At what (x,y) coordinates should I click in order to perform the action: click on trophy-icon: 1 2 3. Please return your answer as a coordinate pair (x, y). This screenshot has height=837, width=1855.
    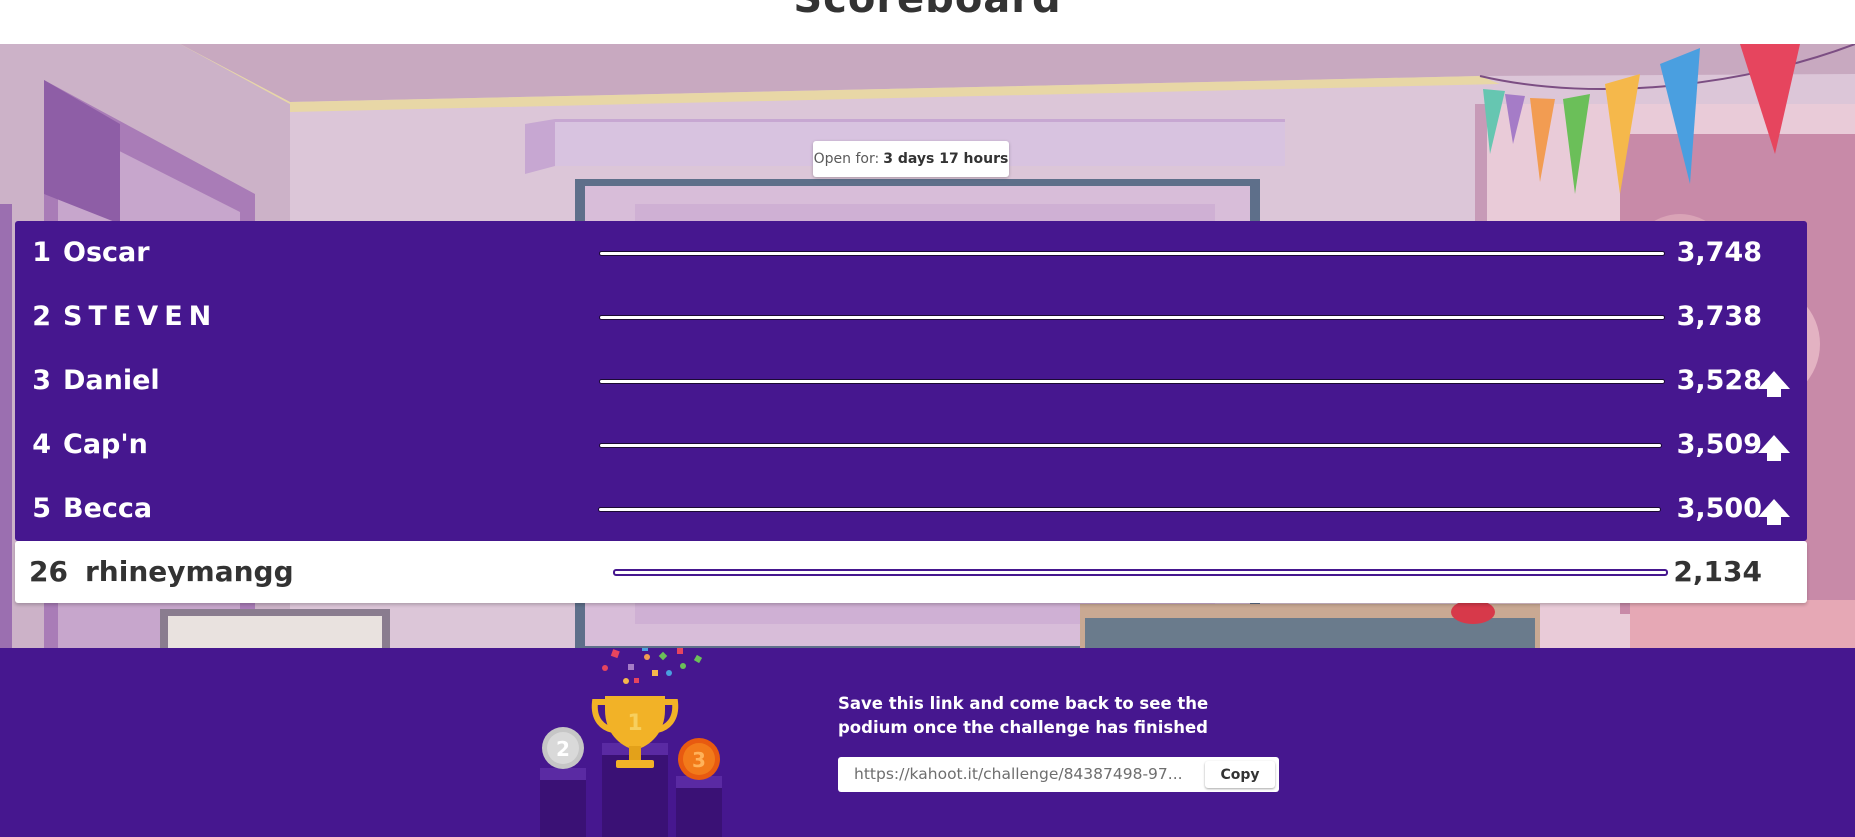
    Looking at the image, I should click on (631, 742).